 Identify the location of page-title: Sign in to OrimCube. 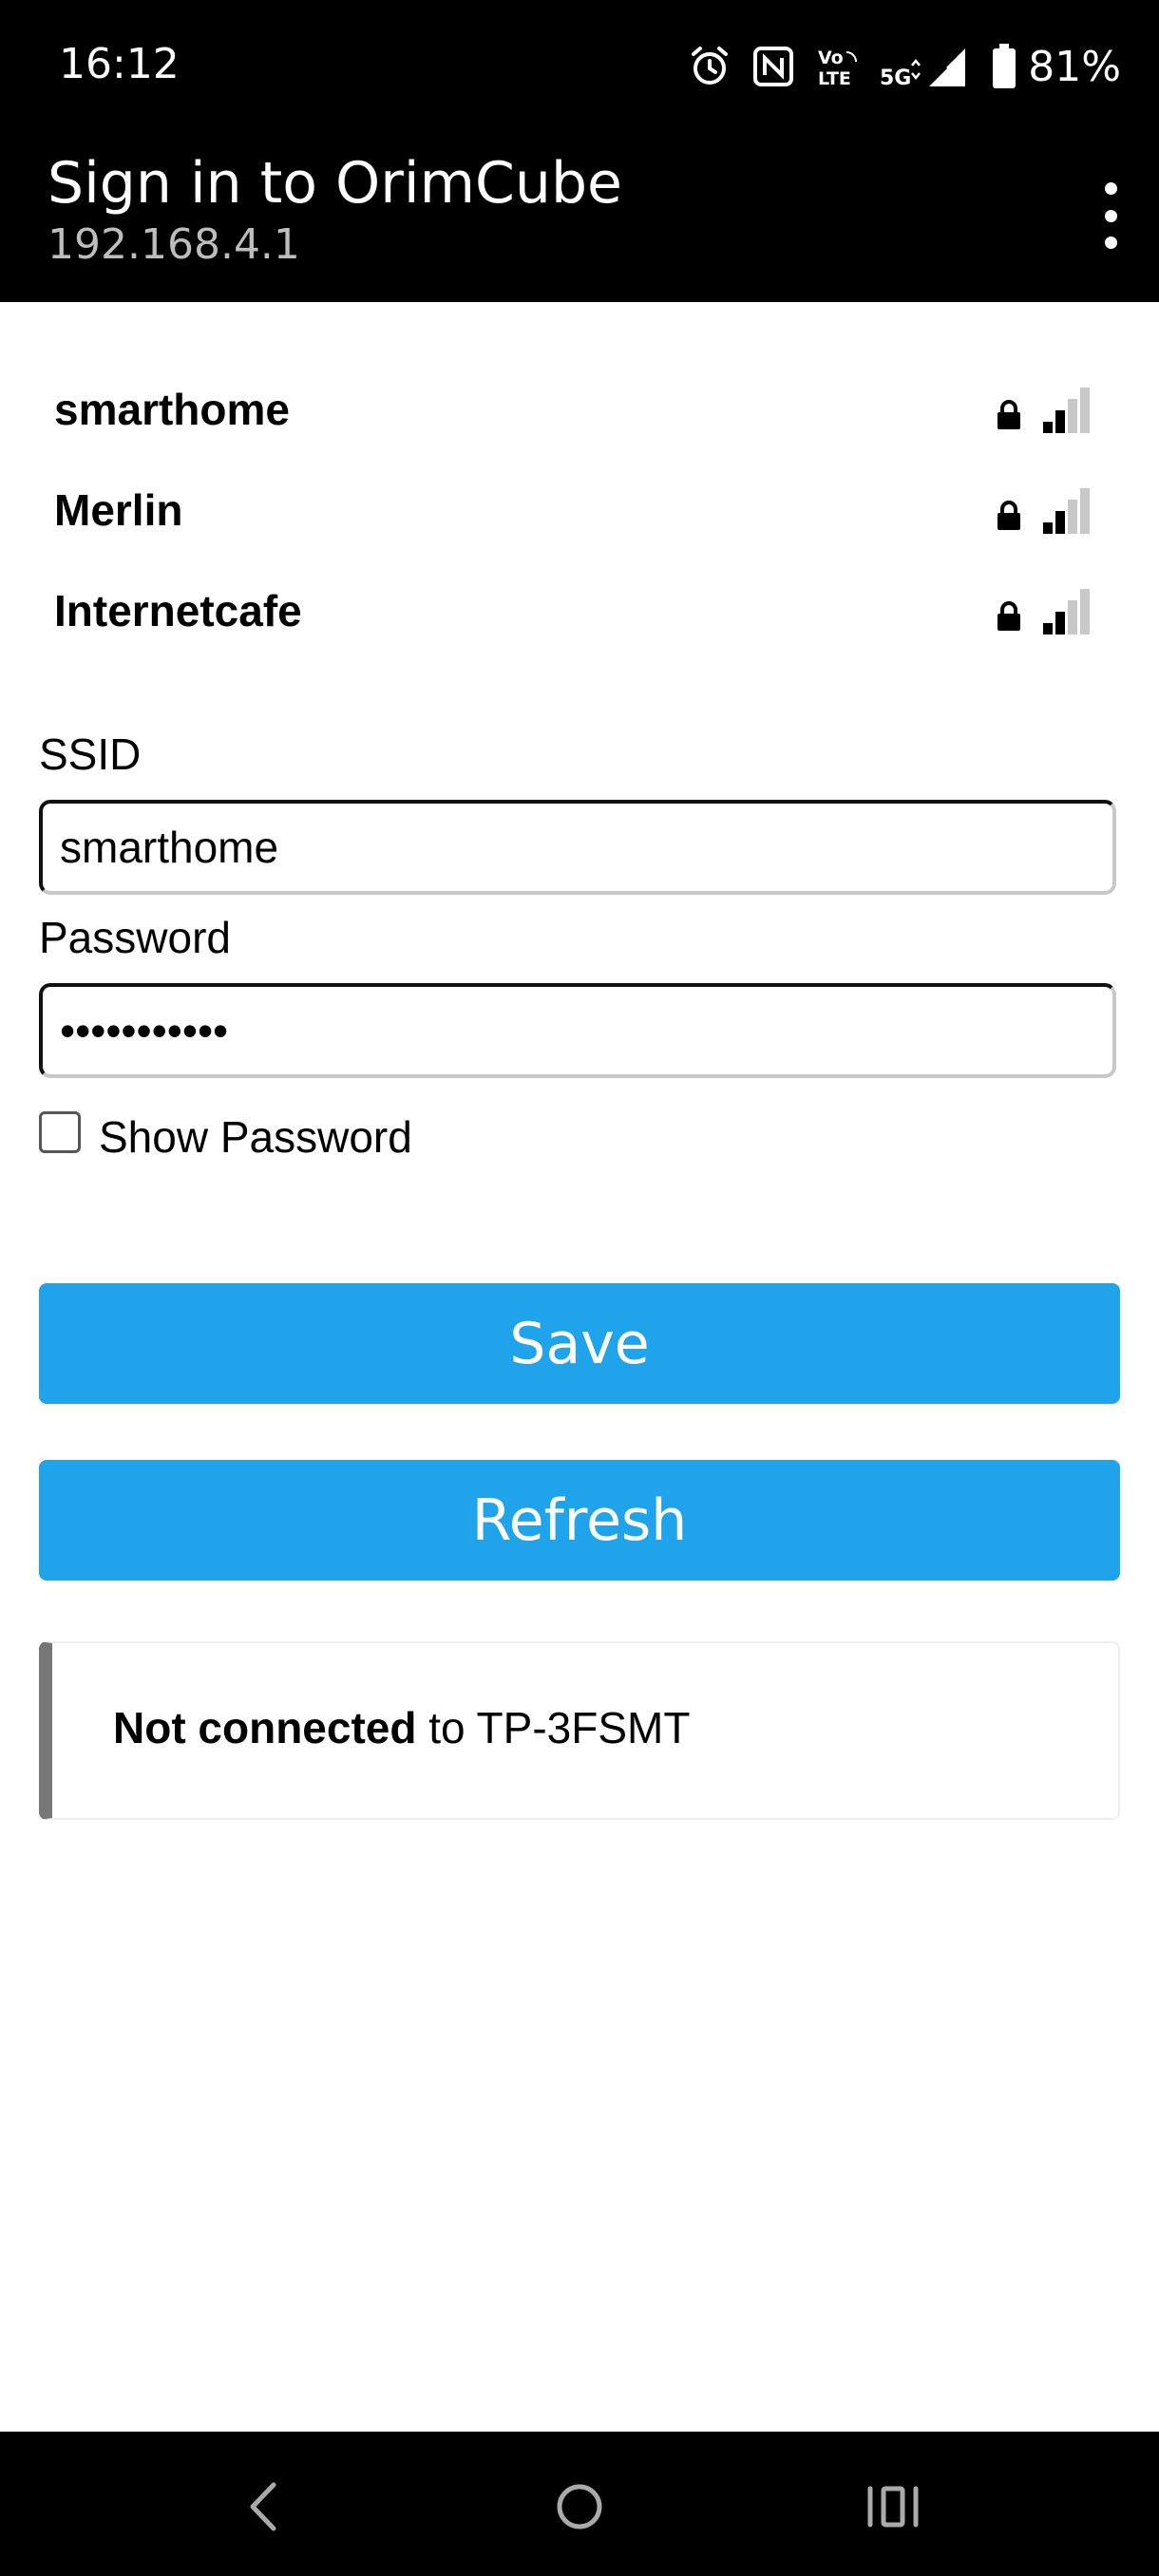
(335, 183).